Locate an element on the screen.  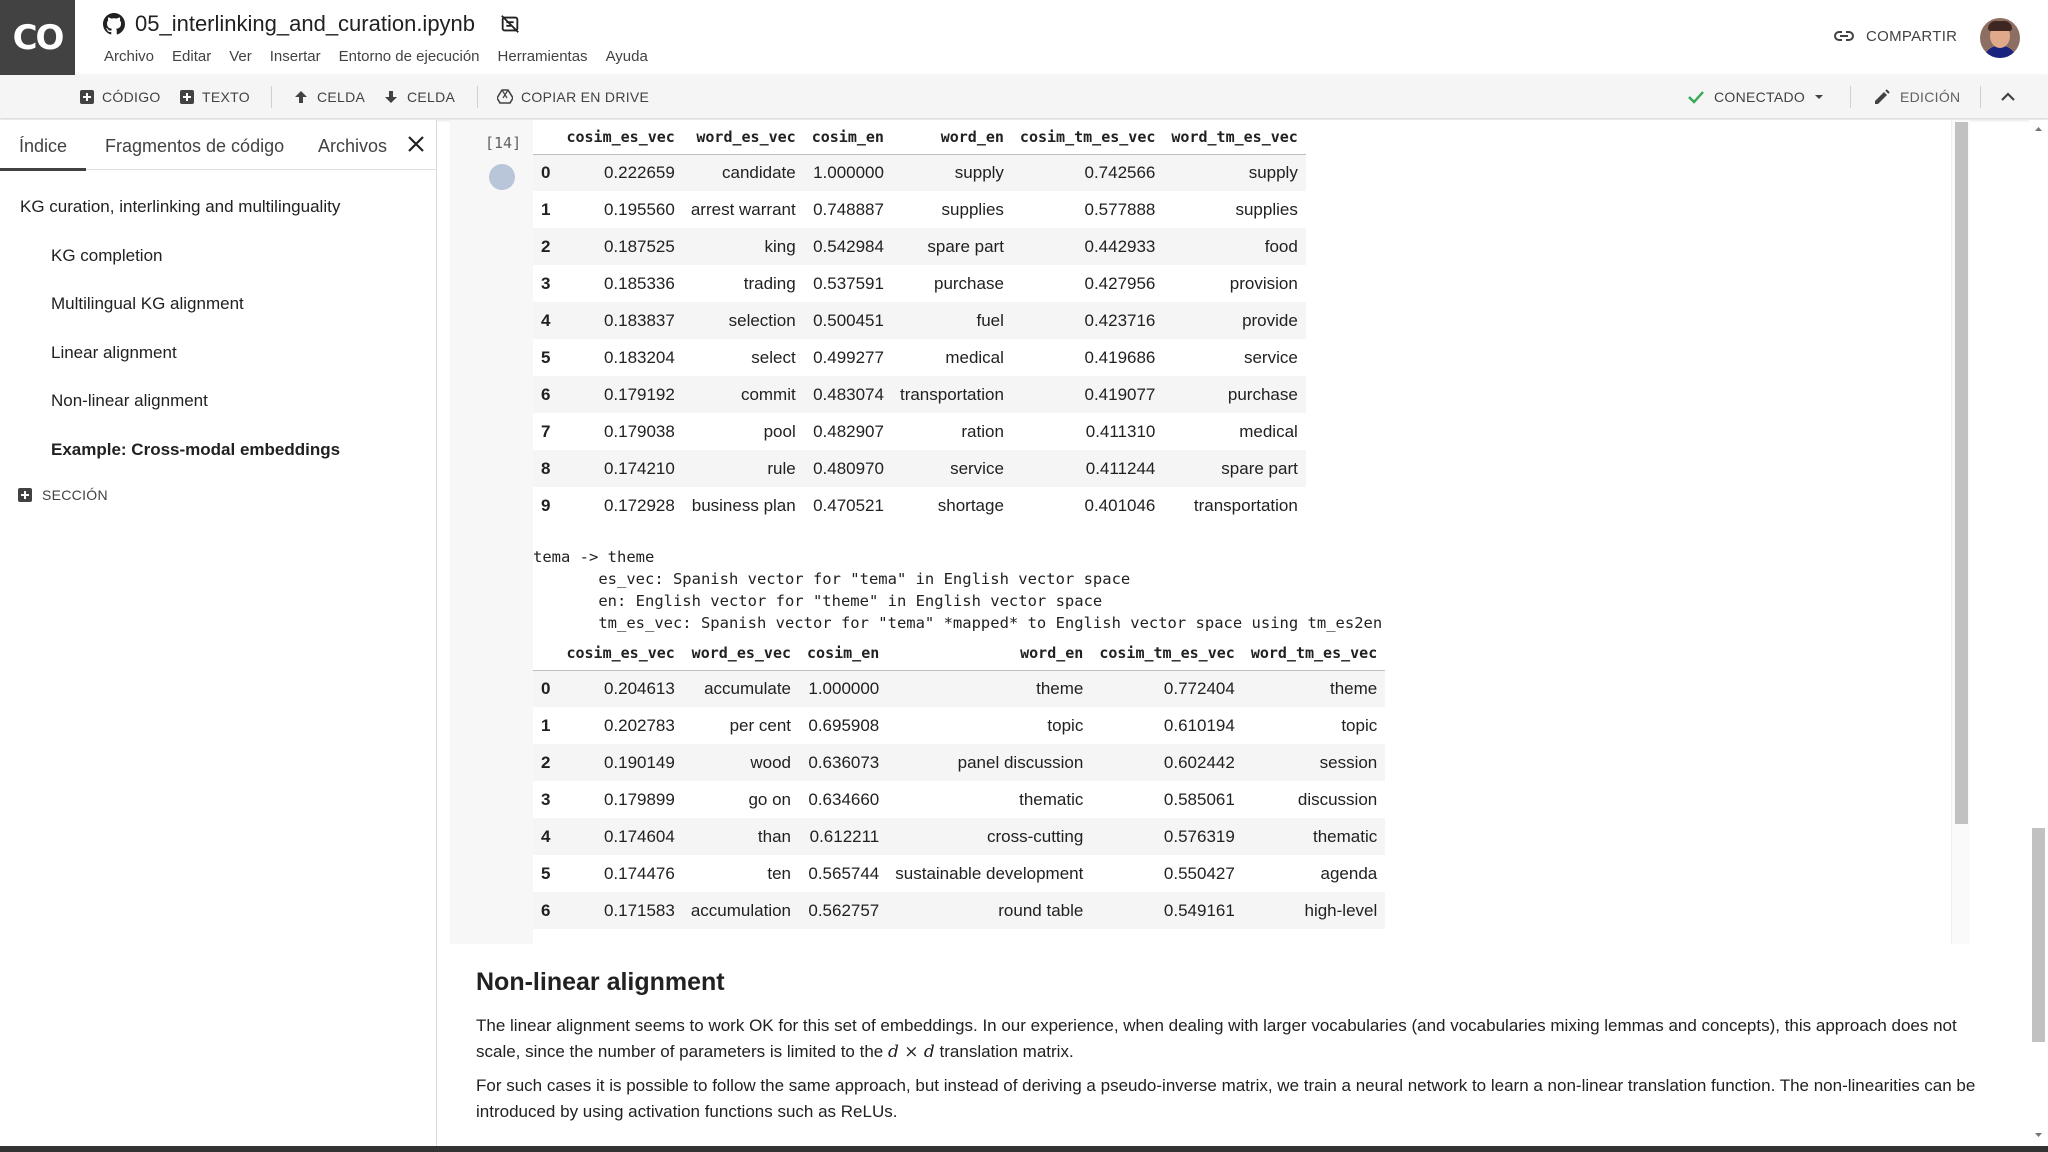
row-index: 0 is located at coordinates (546, 172).